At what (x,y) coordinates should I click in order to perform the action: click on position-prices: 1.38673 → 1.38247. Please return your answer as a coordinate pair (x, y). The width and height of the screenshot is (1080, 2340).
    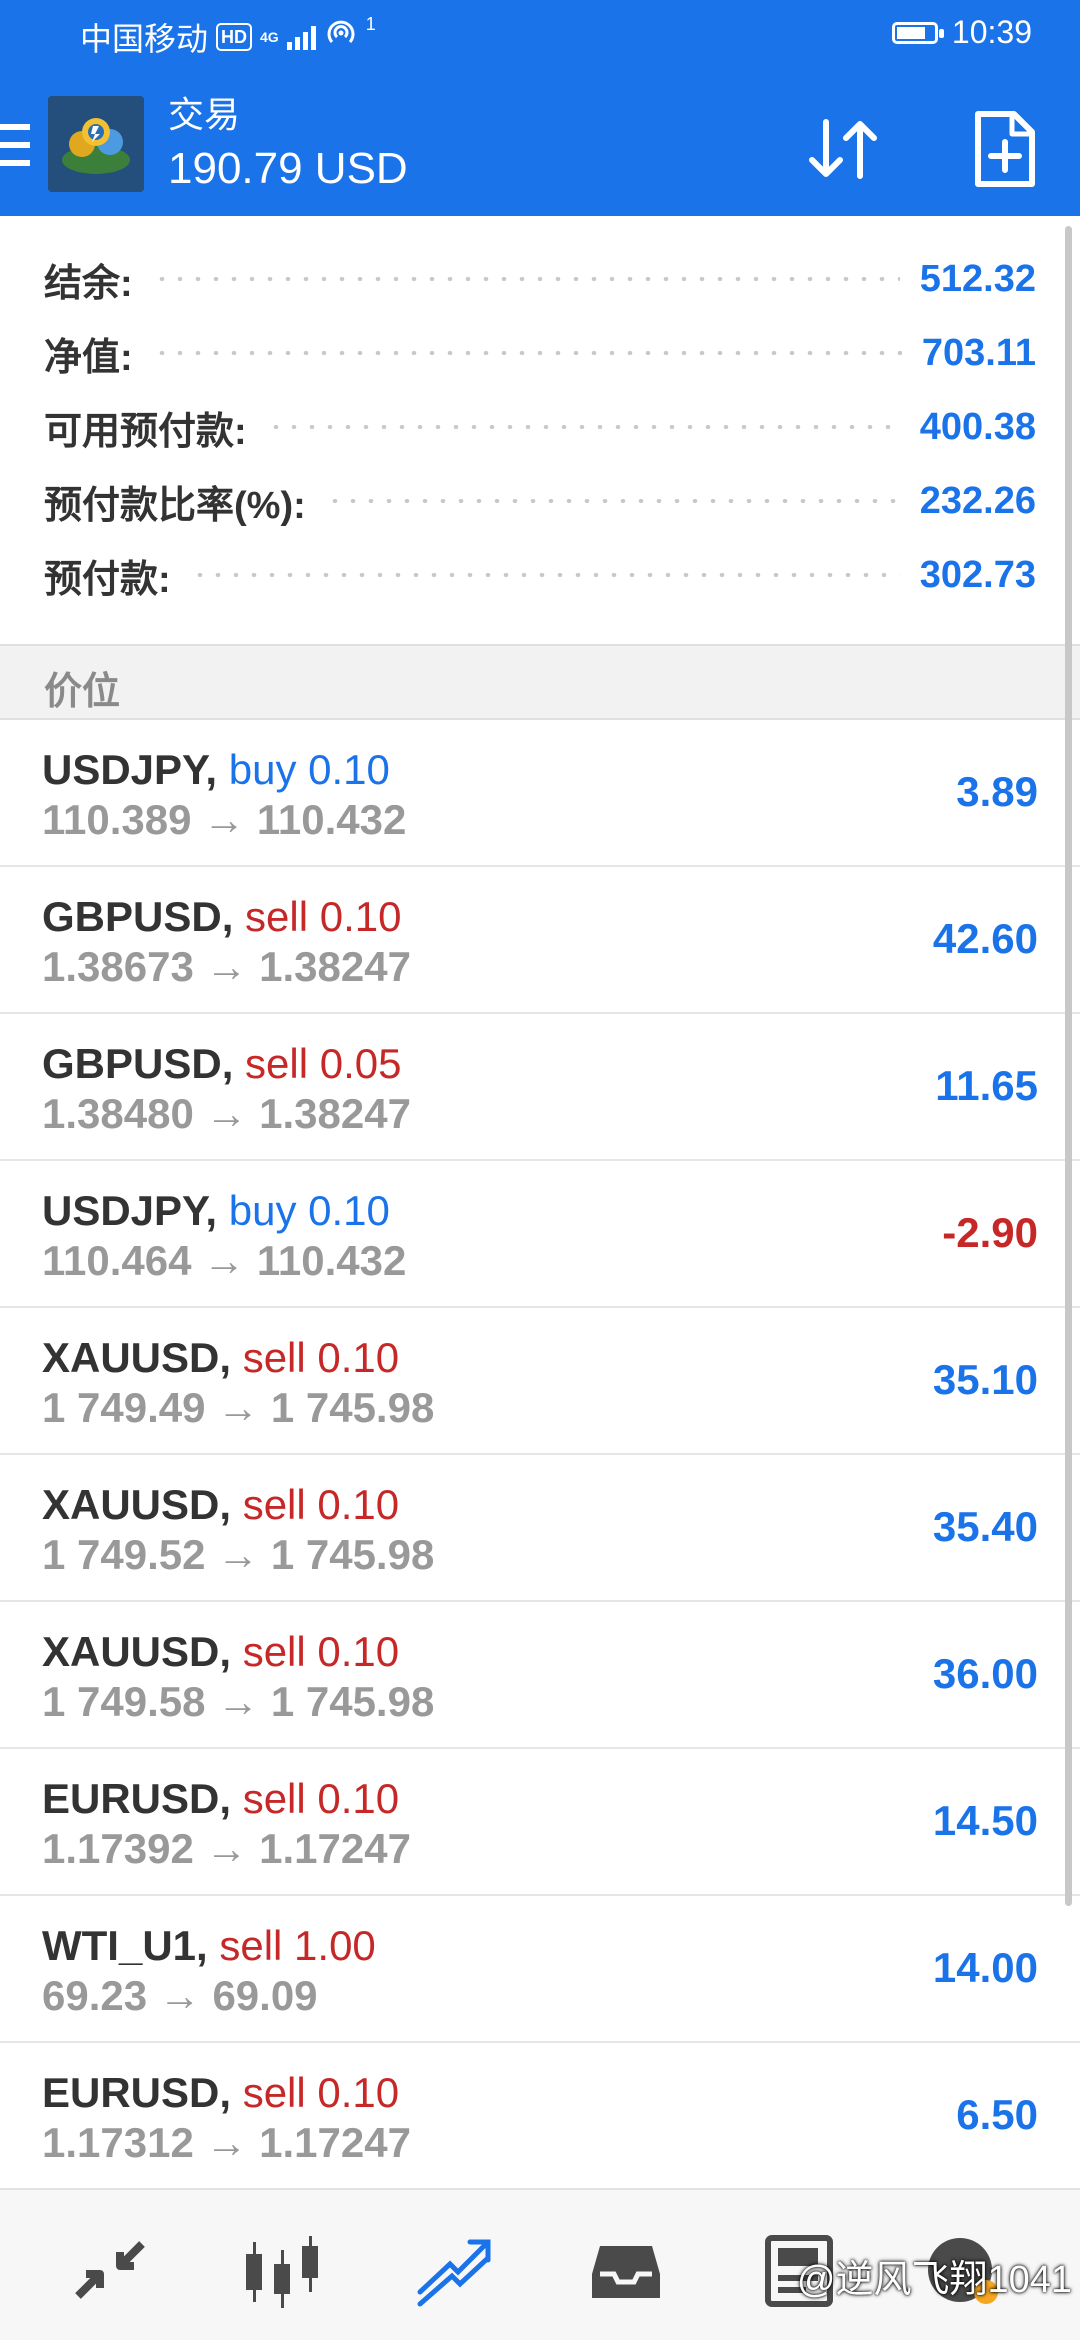
    Looking at the image, I should click on (226, 966).